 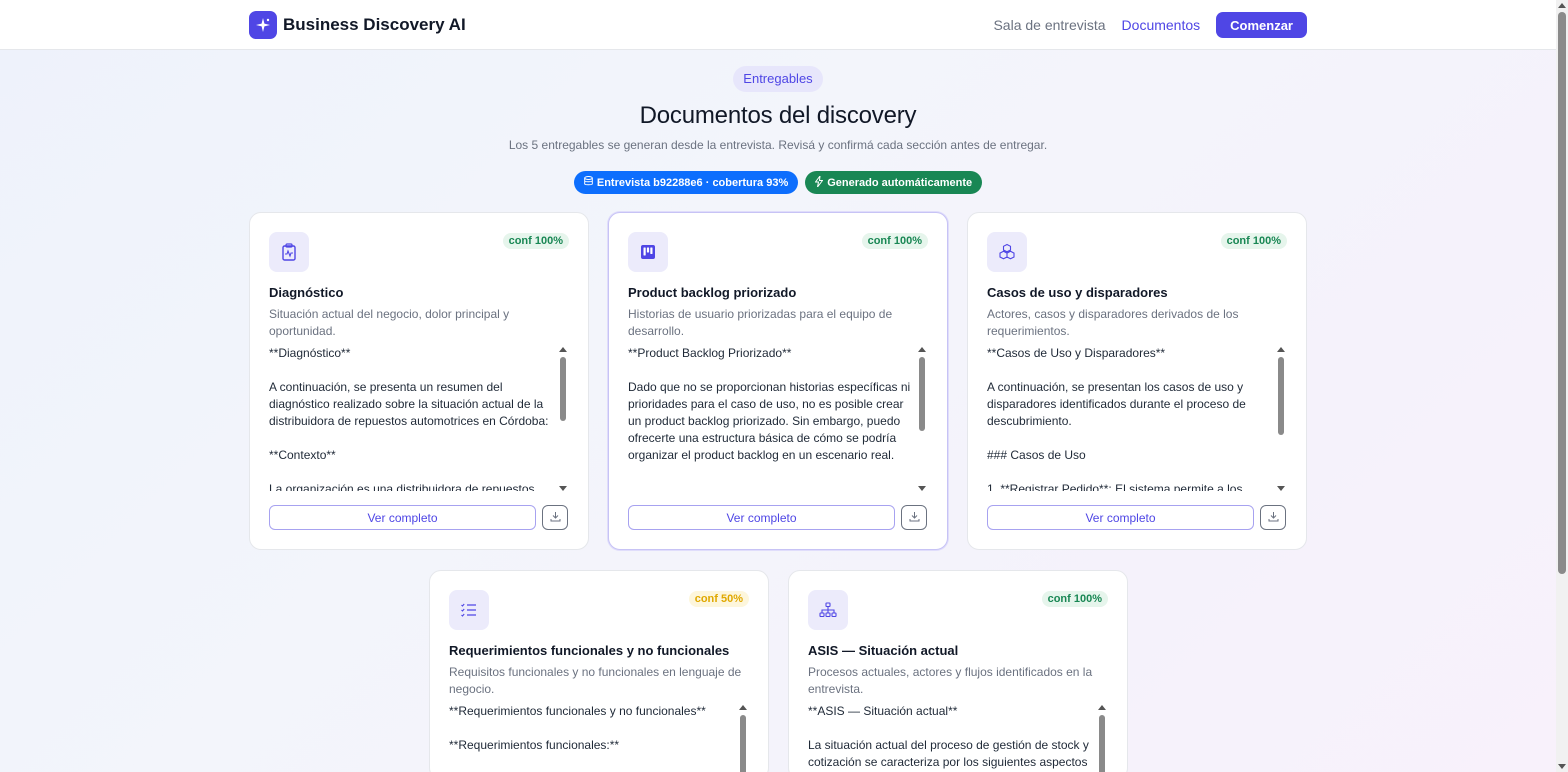 I want to click on card-title: Product backlog priorizado, so click(x=712, y=292).